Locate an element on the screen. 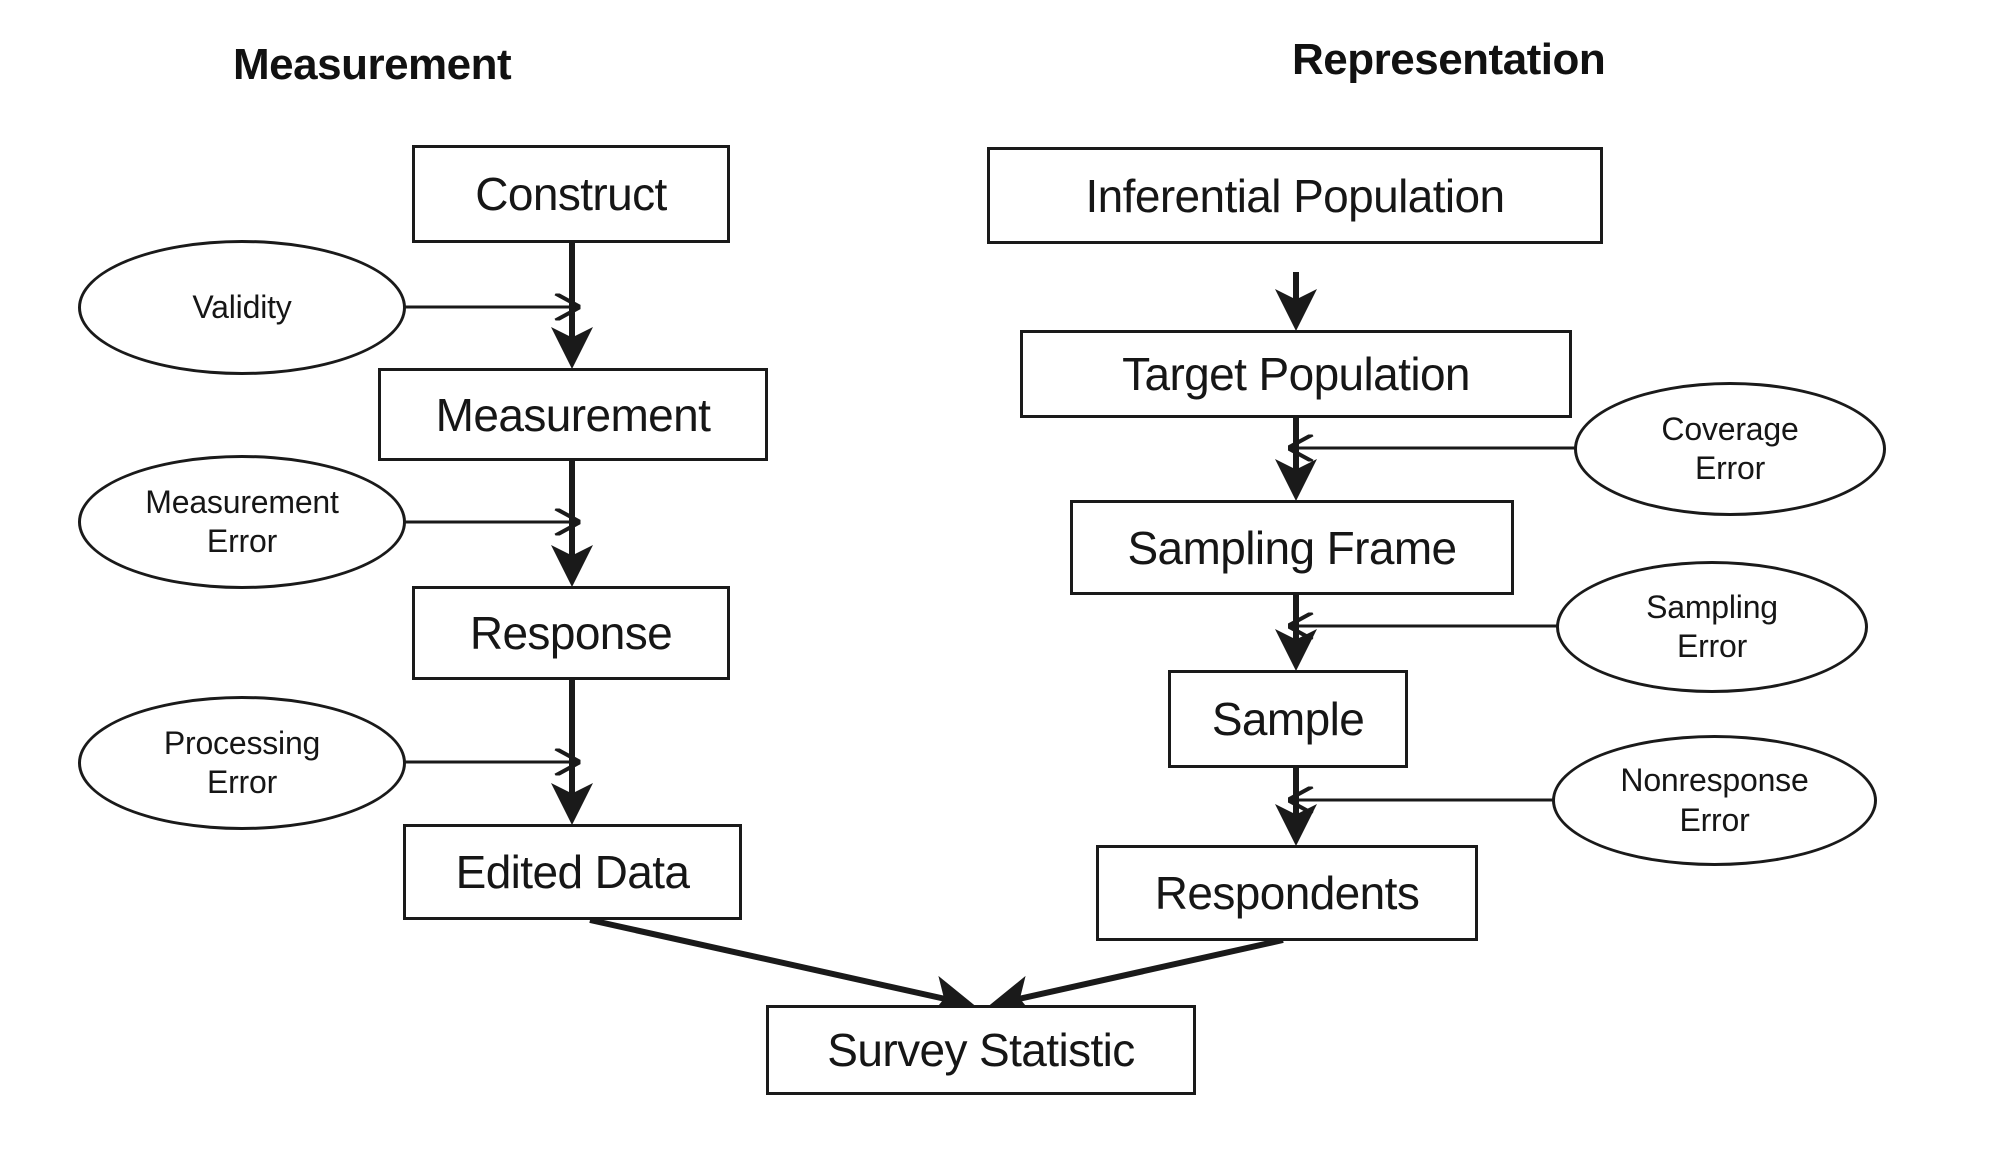 The width and height of the screenshot is (2000, 1169). node-measurement-label: Measurement is located at coordinates (573, 414).